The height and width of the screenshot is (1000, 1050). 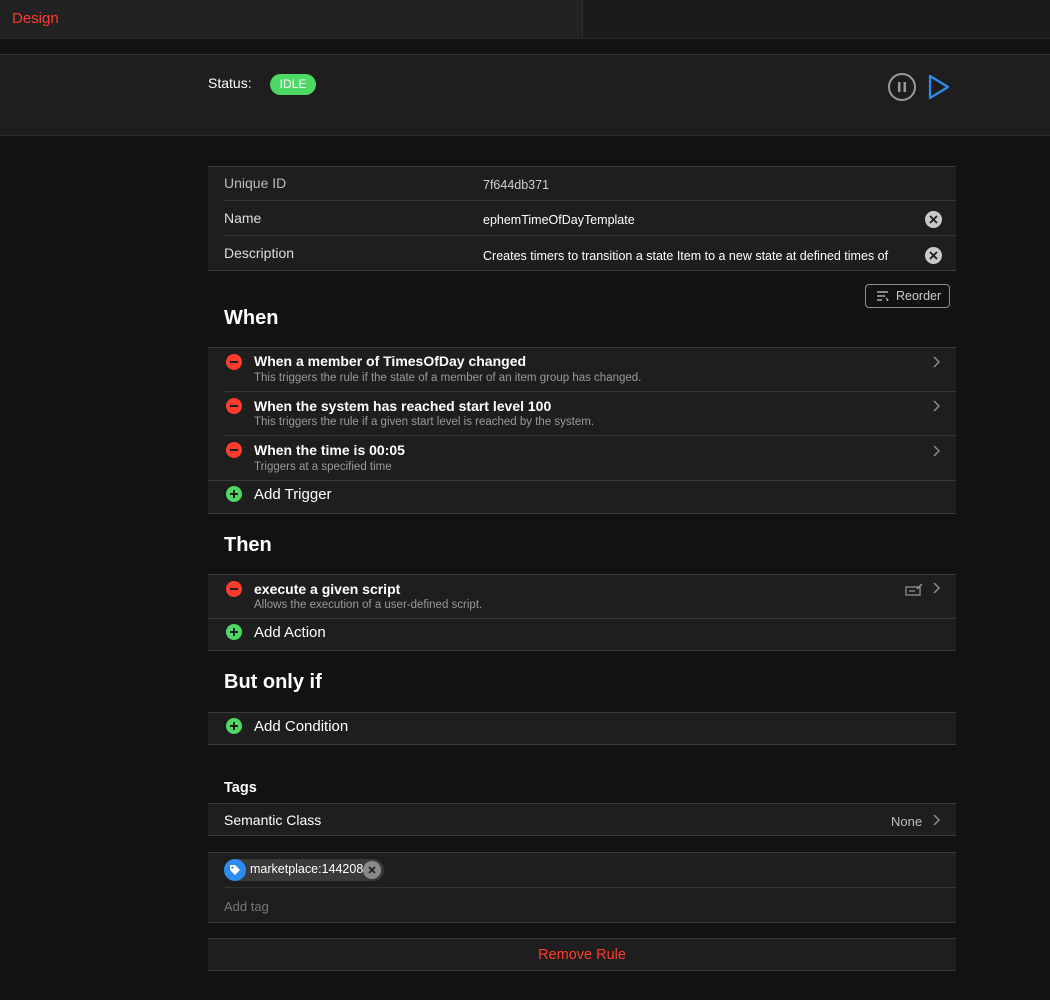 What do you see at coordinates (914, 590) in the screenshot?
I see `edit-script-icon` at bounding box center [914, 590].